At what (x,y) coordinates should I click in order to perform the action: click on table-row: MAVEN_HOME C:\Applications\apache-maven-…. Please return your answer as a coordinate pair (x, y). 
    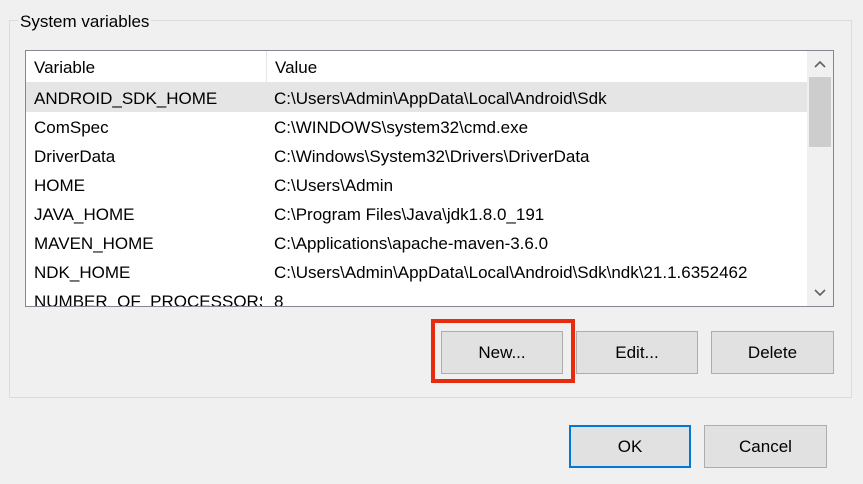
    Looking at the image, I should click on (416, 242).